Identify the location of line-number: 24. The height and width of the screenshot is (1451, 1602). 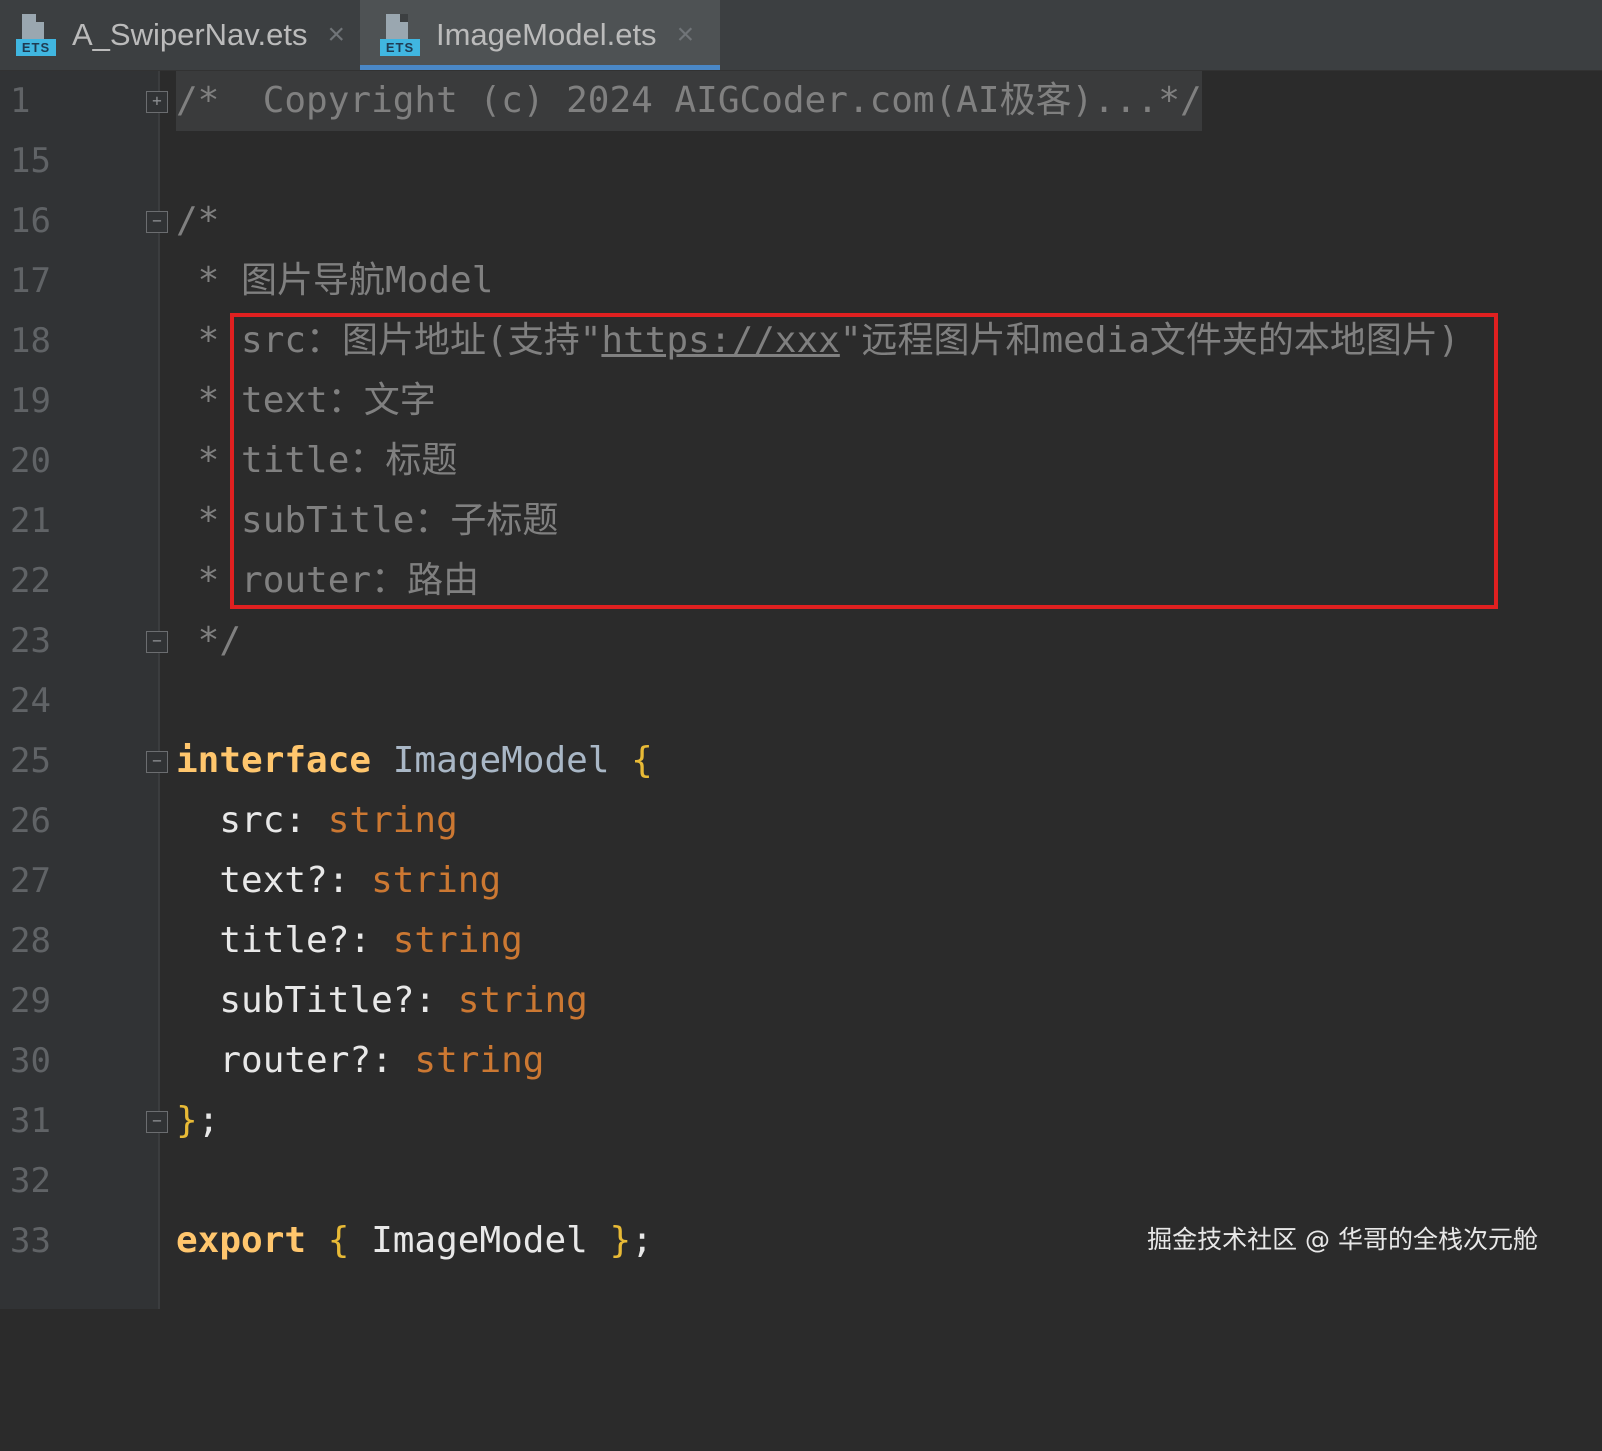
(30, 701).